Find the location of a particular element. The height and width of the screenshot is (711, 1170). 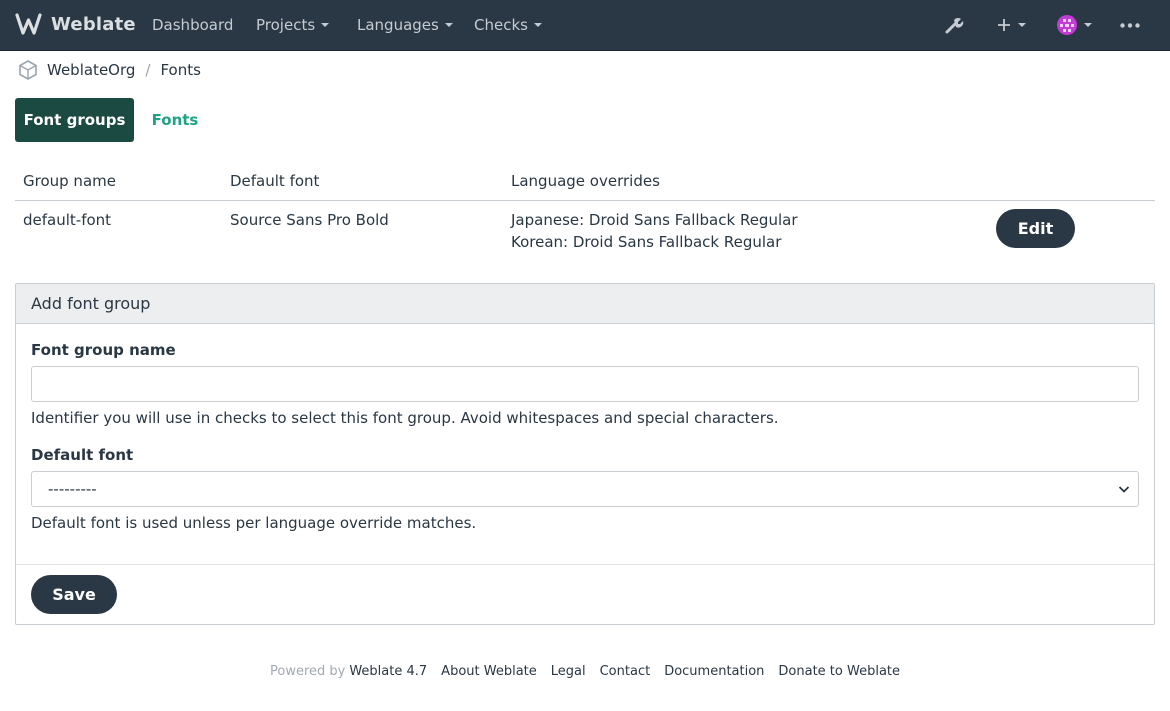

add-menu-button is located at coordinates (1011, 25).